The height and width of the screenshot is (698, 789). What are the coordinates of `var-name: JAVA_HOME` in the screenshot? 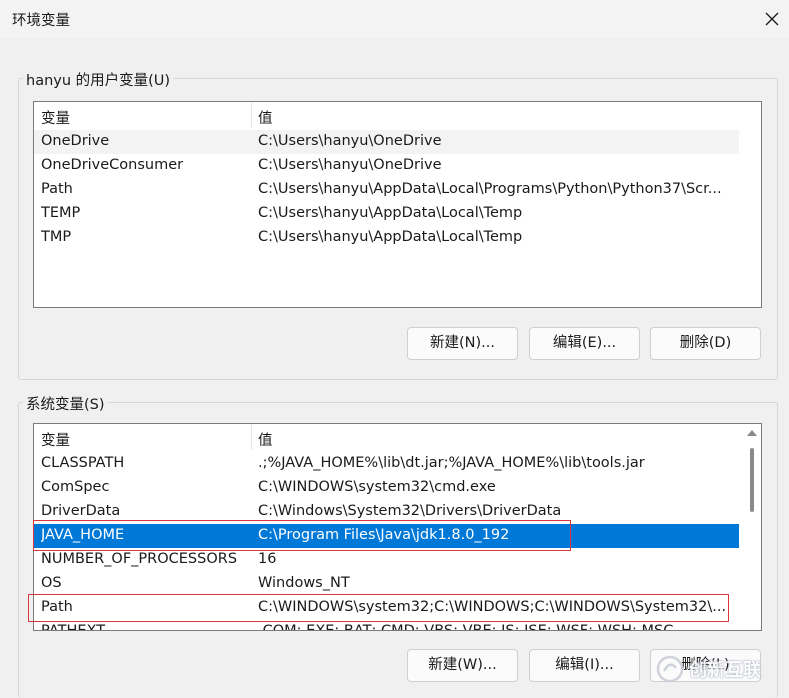 It's located at (83, 535).